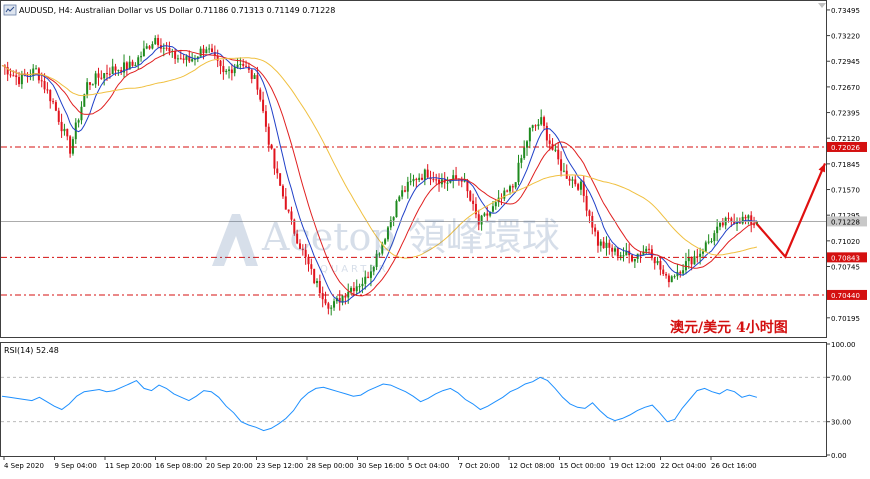 The image size is (870, 479). I want to click on current-price-label: 0.71228, so click(845, 222).